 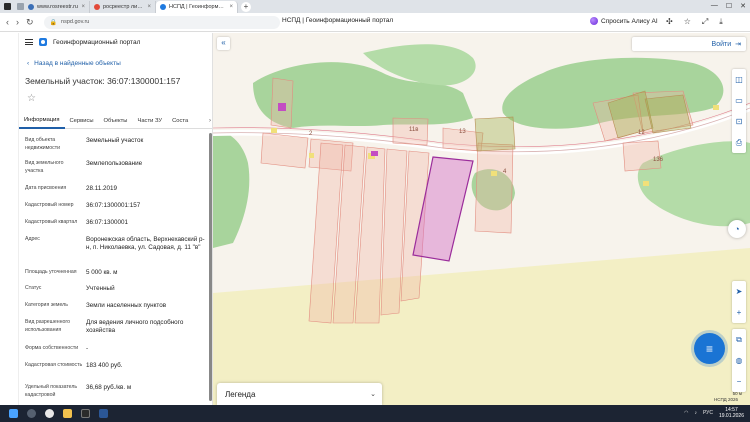 I want to click on chat-icon: ◔, so click(x=737, y=229).